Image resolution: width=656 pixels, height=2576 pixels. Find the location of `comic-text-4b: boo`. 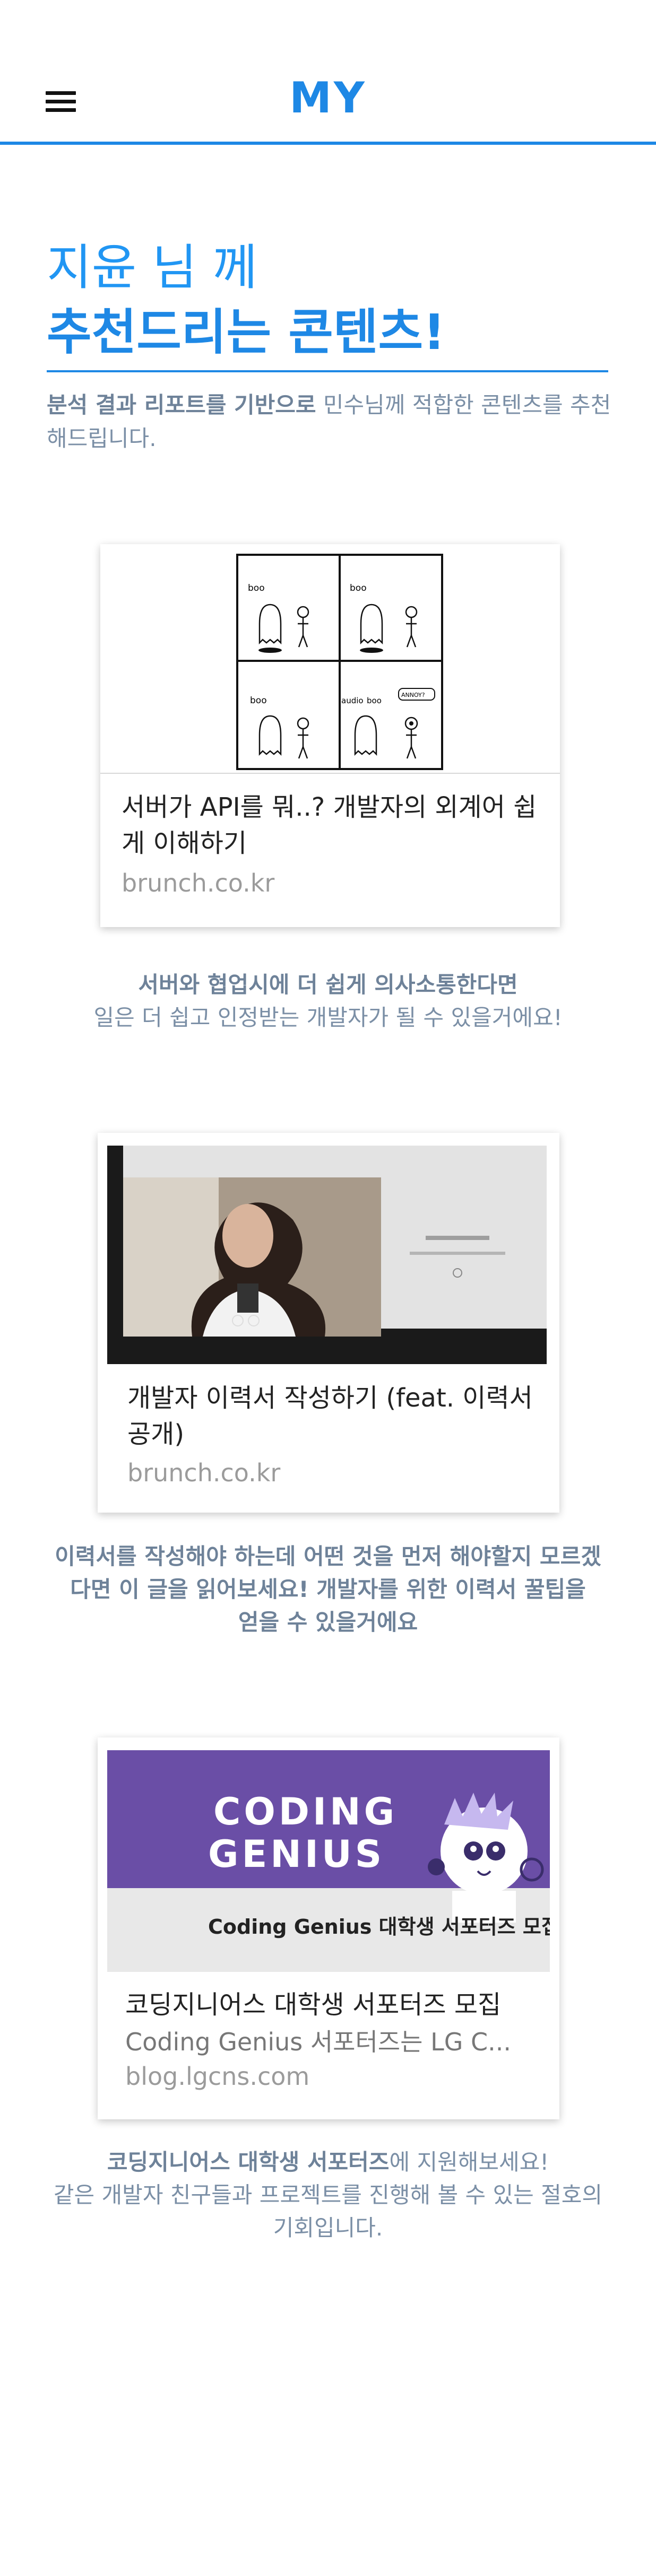

comic-text-4b: boo is located at coordinates (374, 700).